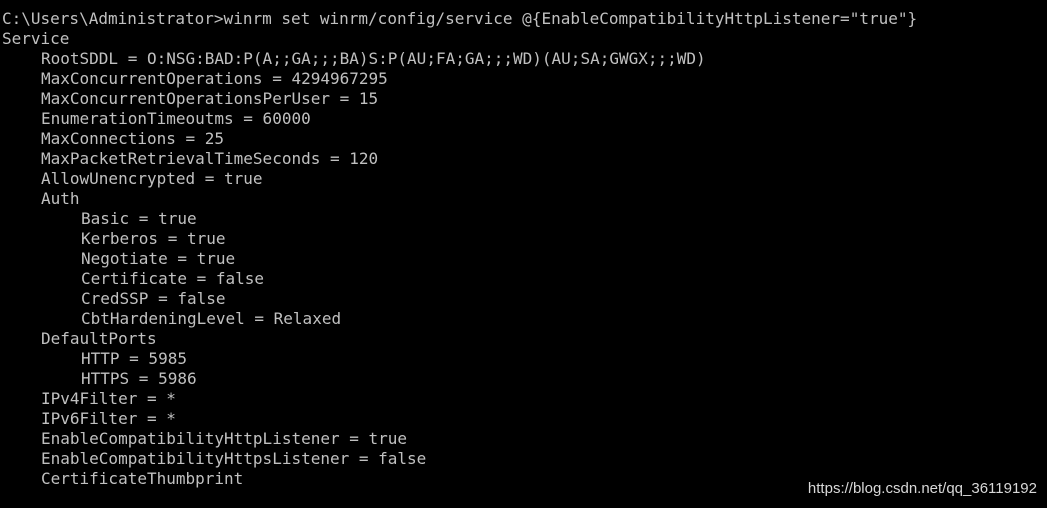 The image size is (1047, 508). Describe the element at coordinates (99, 338) in the screenshot. I see `default-ports-header: DefaultPorts` at that location.